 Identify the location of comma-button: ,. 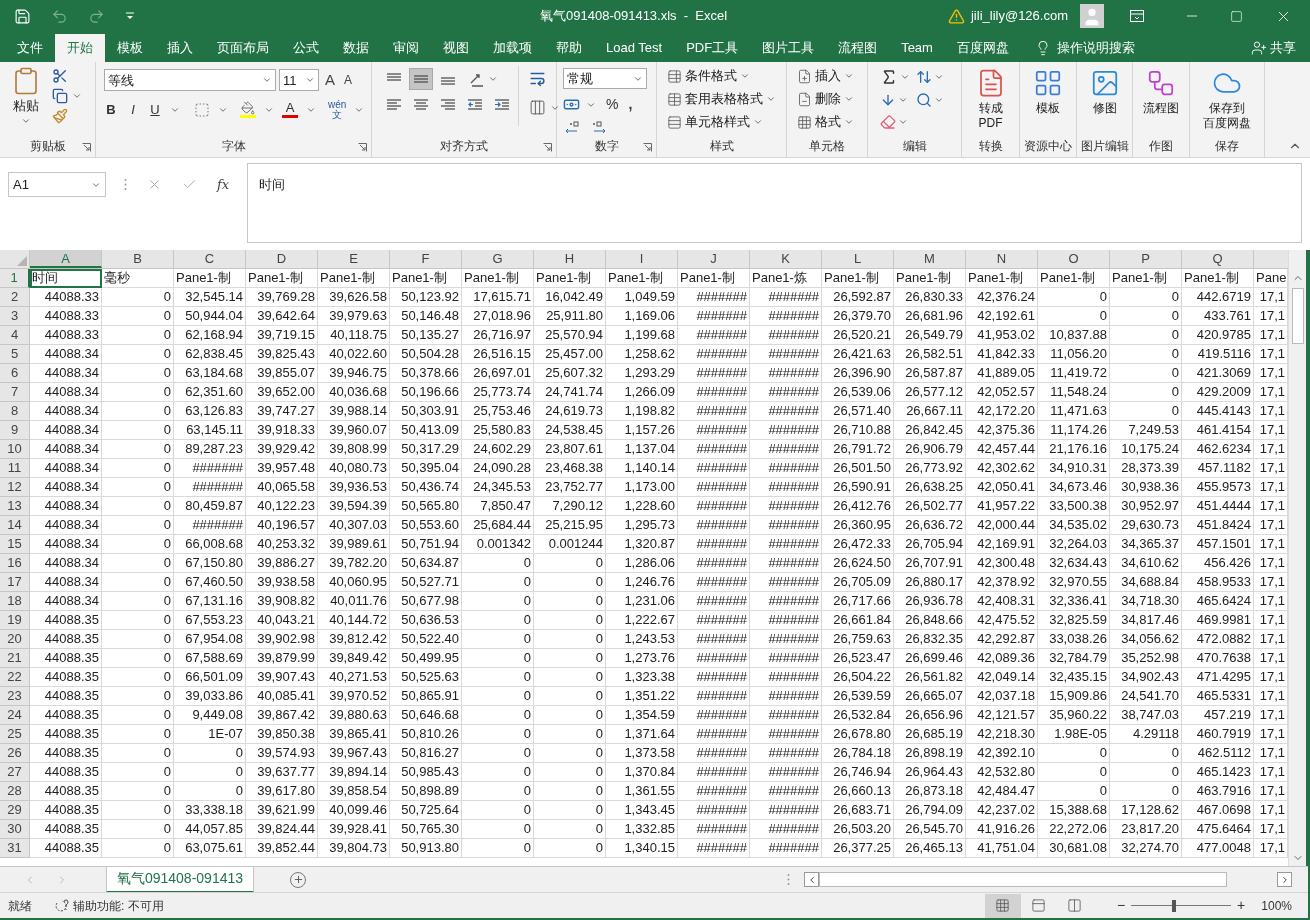
(630, 104).